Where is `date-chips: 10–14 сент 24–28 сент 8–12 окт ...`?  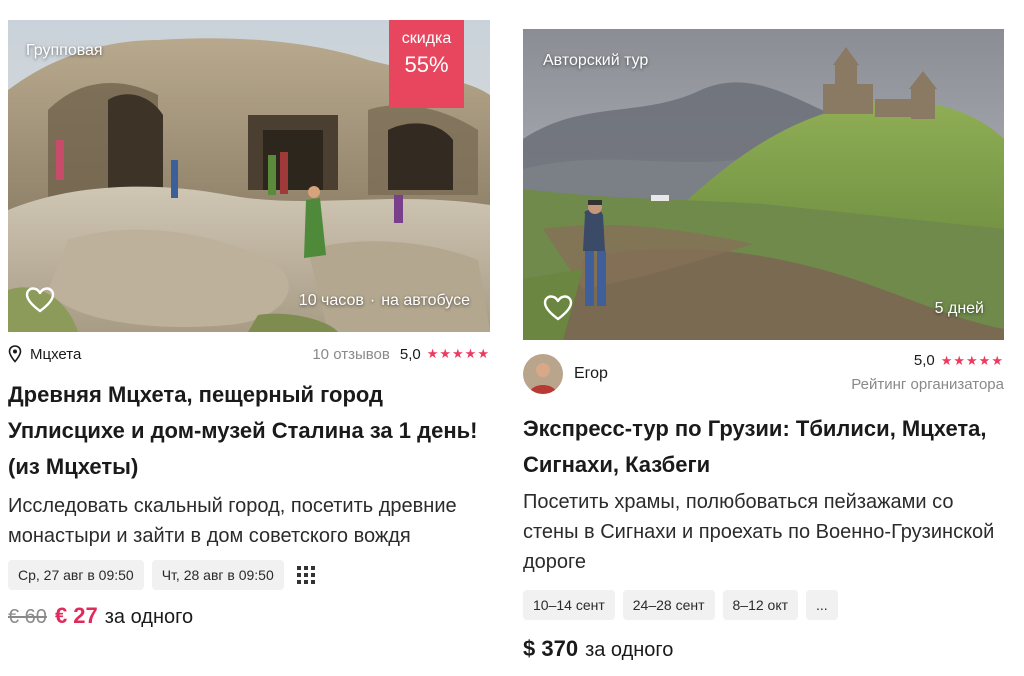
date-chips: 10–14 сент 24–28 сент 8–12 окт ... is located at coordinates (763, 605).